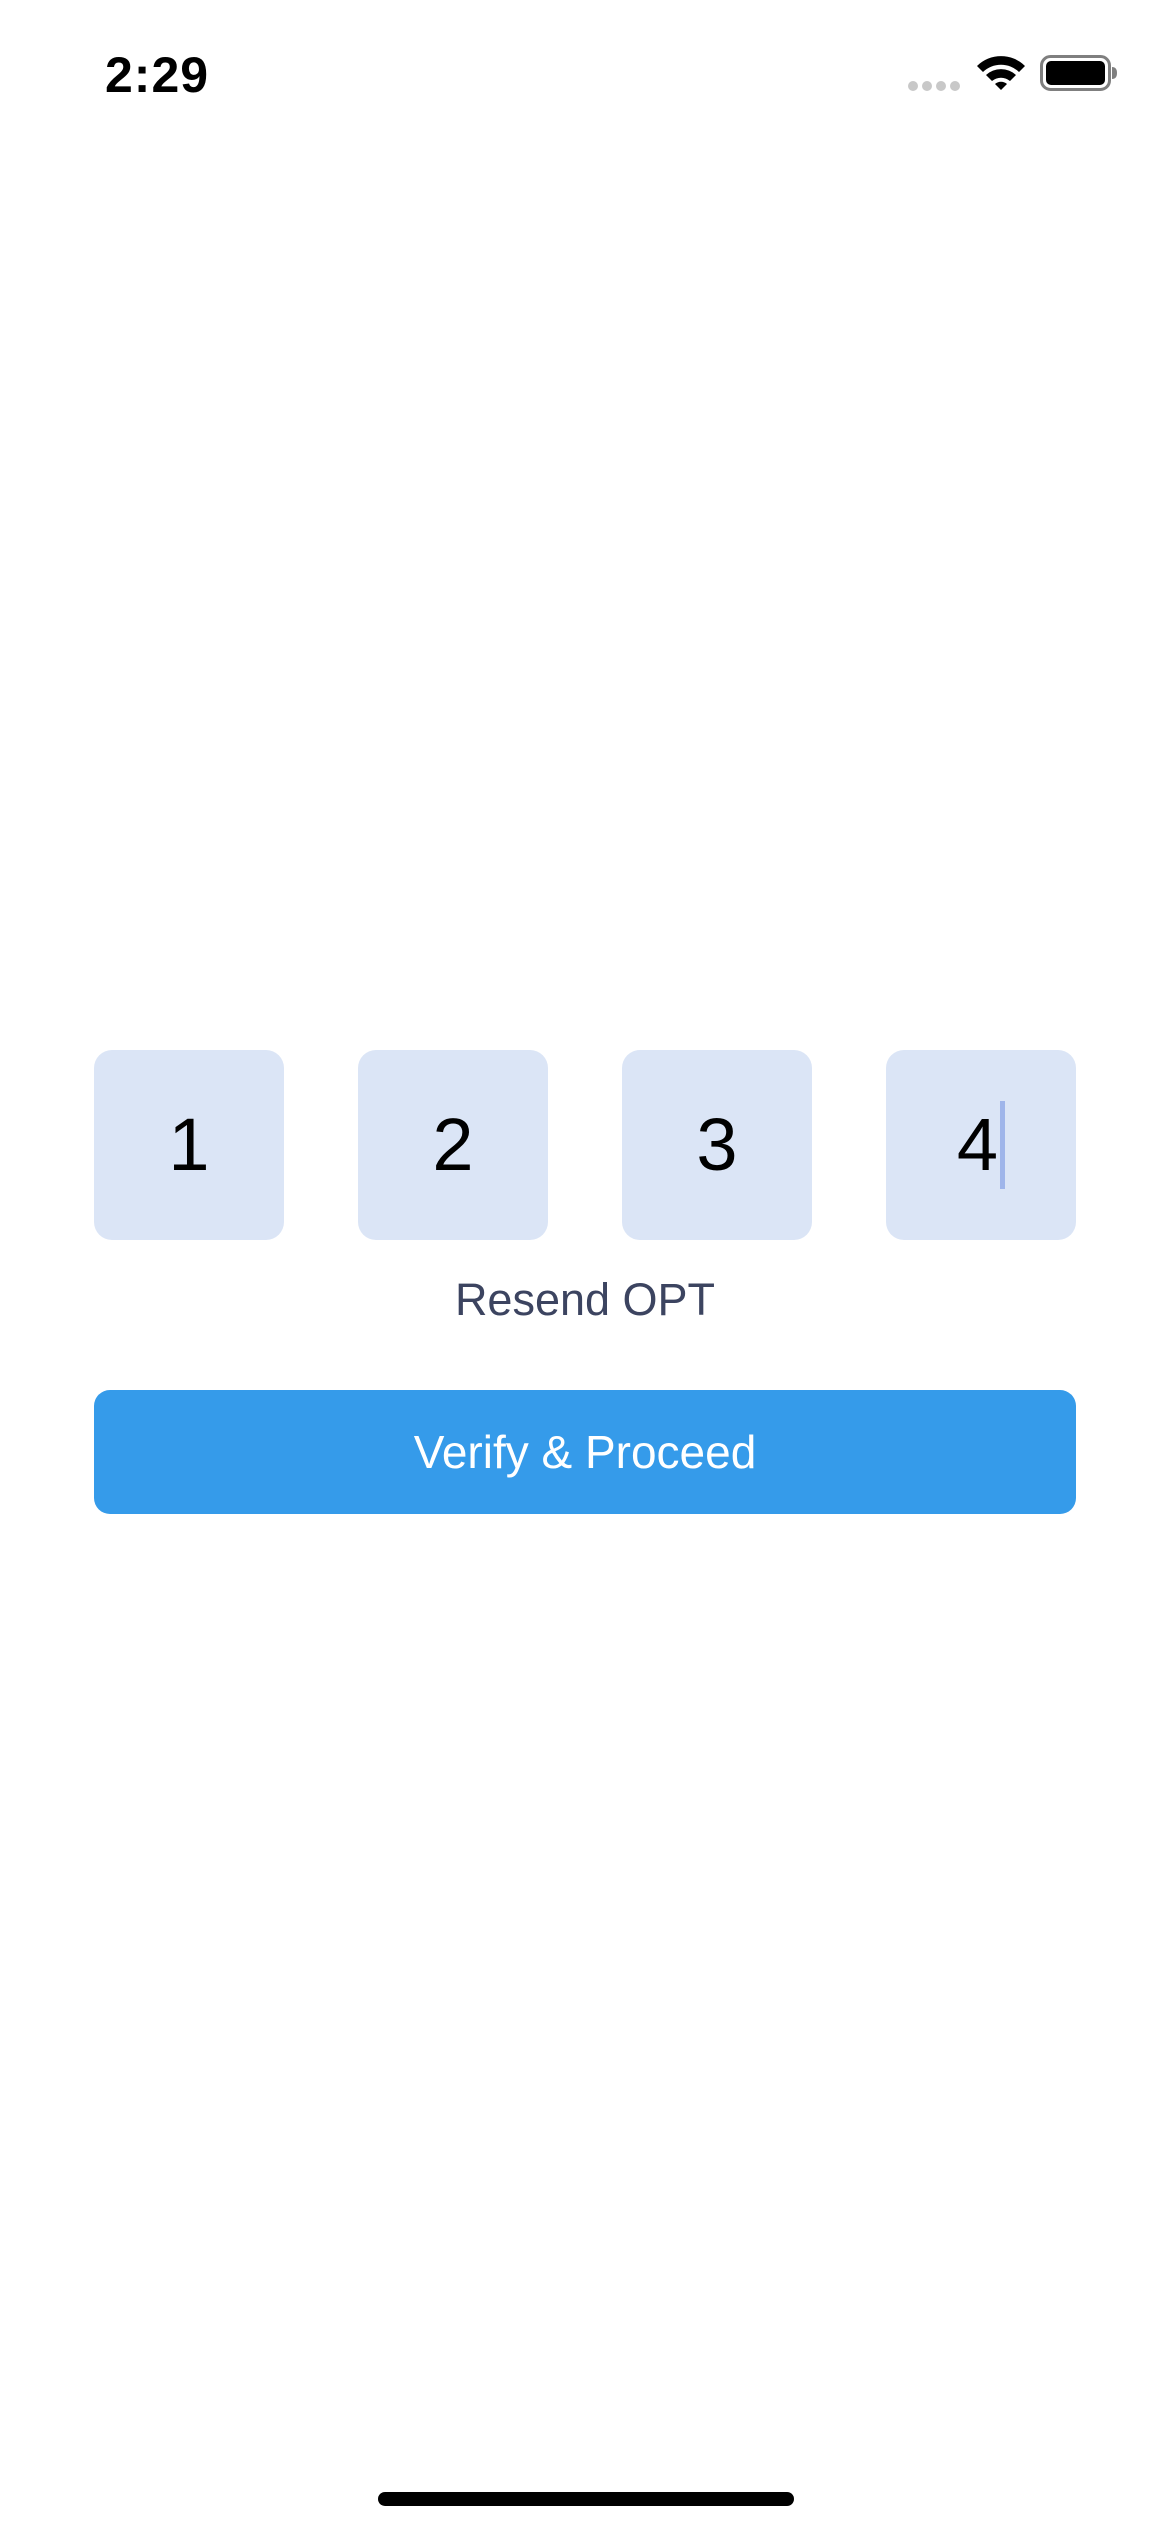 The image size is (1170, 2532). Describe the element at coordinates (1001, 73) in the screenshot. I see `wifi-icon` at that location.